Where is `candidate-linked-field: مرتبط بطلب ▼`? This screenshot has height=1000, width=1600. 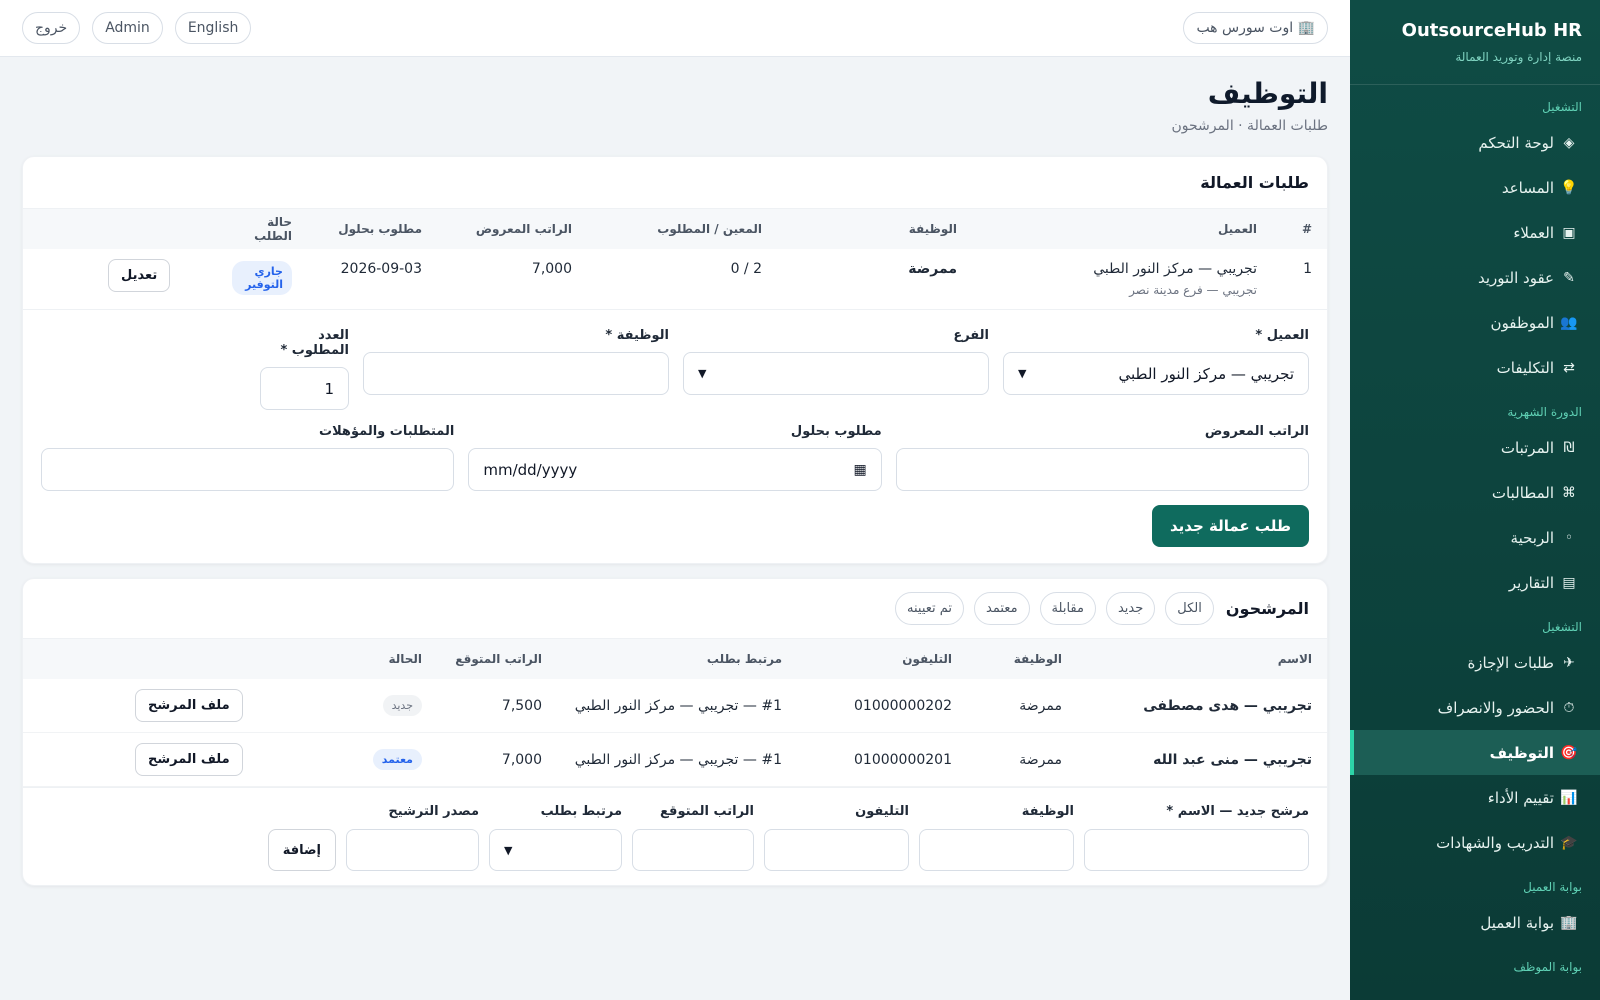
candidate-linked-field: مرتبط بطلب ▼ is located at coordinates (555, 837).